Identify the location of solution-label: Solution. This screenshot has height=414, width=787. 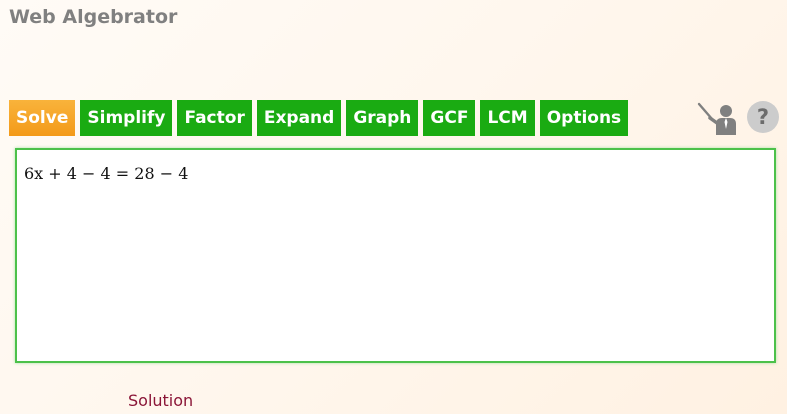
(161, 400).